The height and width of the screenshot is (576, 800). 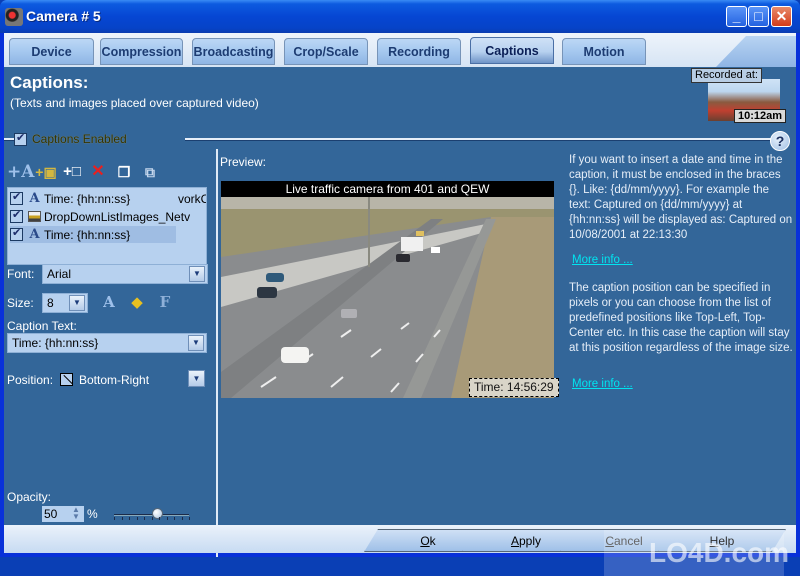 What do you see at coordinates (20, 172) in the screenshot?
I see `add-text-icon: +A` at bounding box center [20, 172].